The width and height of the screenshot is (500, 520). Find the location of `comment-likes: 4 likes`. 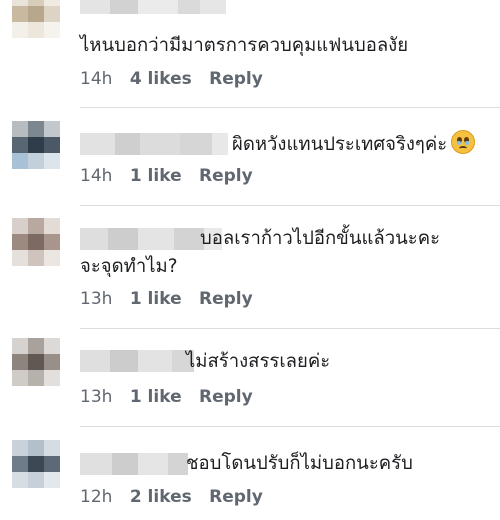

comment-likes: 4 likes is located at coordinates (161, 79).